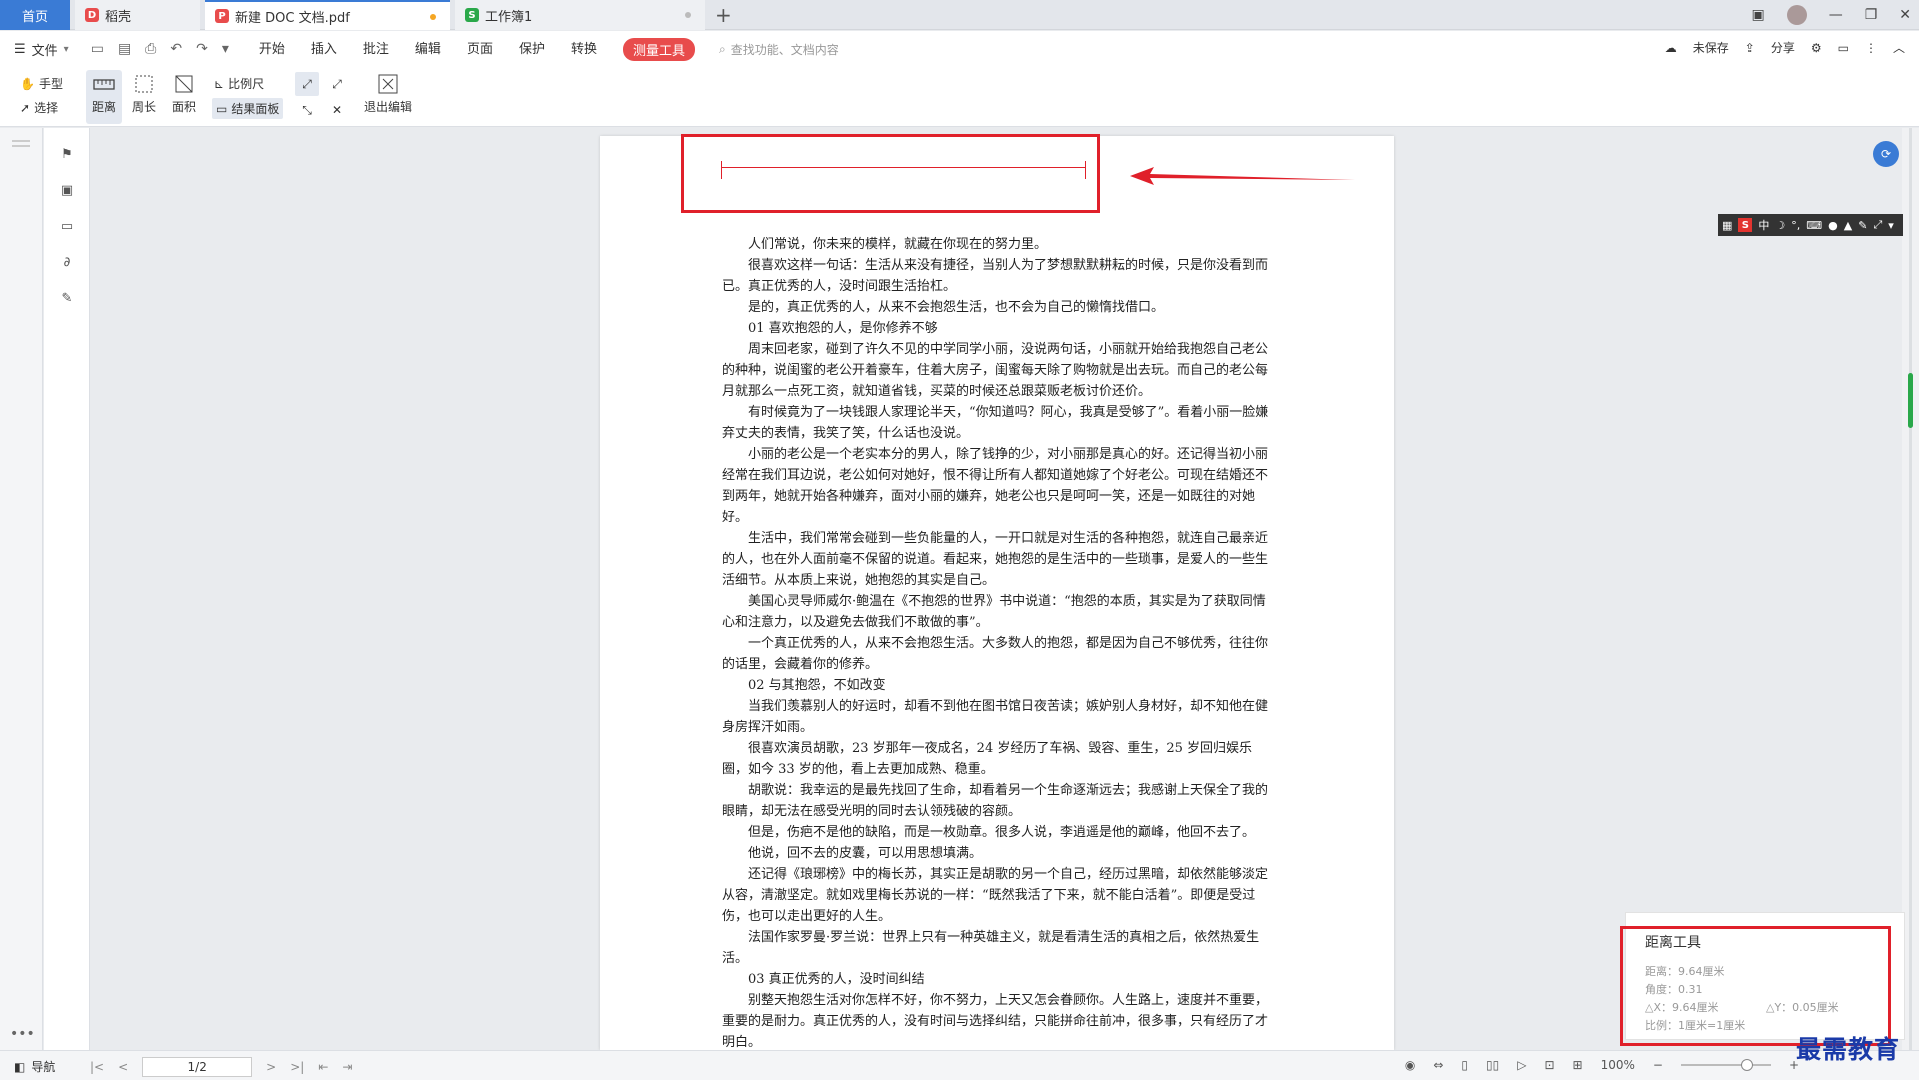 This screenshot has width=1919, height=1080. Describe the element at coordinates (433, 17) in the screenshot. I see `unsaved-dot-icon` at that location.